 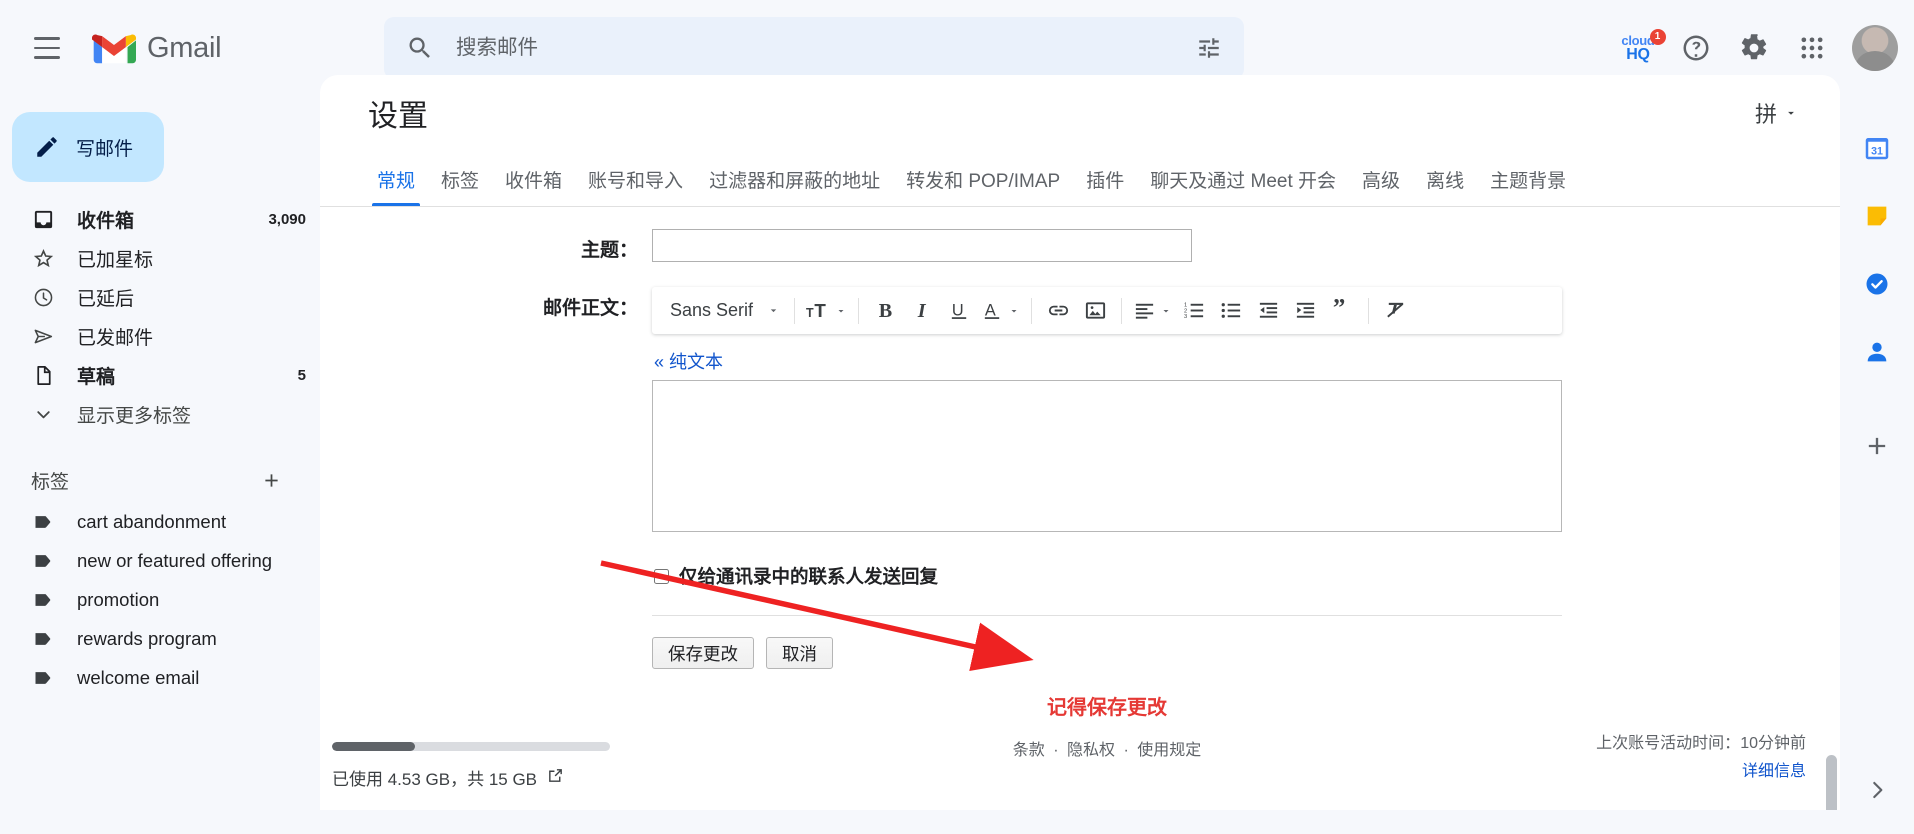 I want to click on font-family-select: Sans Serif, so click(x=723, y=311).